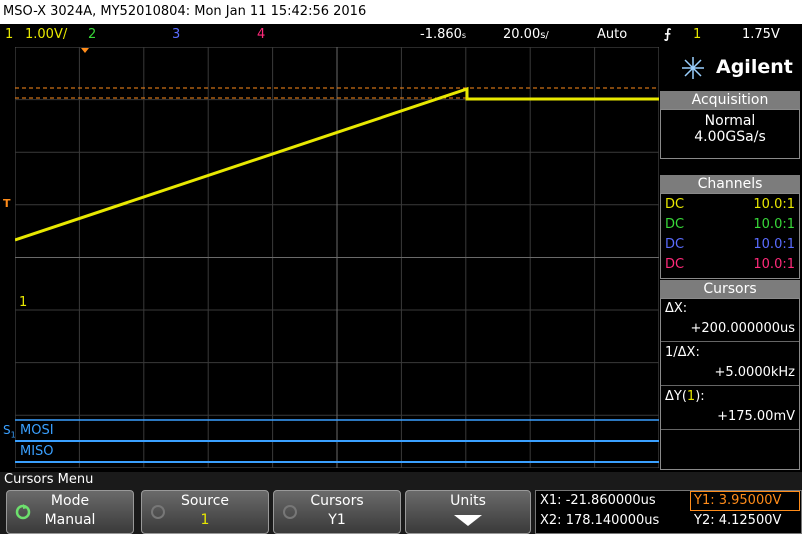  Describe the element at coordinates (23, 302) in the screenshot. I see `ch1-ground-marker: 1` at that location.